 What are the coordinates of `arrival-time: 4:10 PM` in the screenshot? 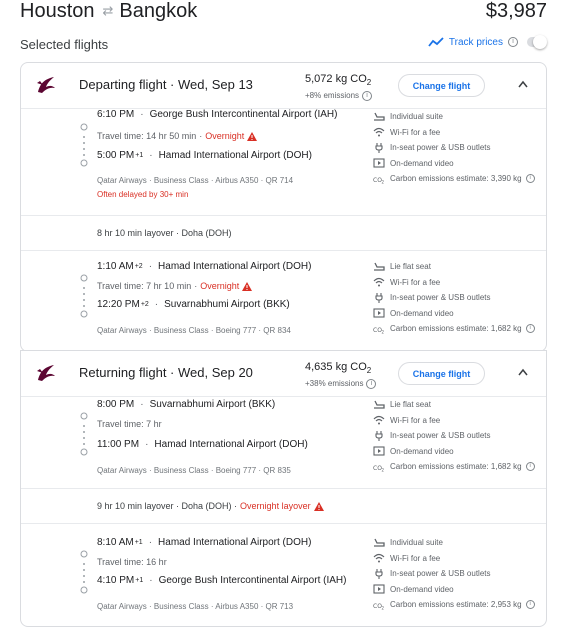 It's located at (116, 580).